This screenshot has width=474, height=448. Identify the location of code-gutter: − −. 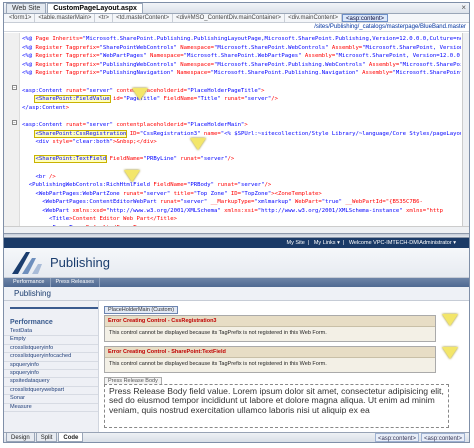
(12, 133).